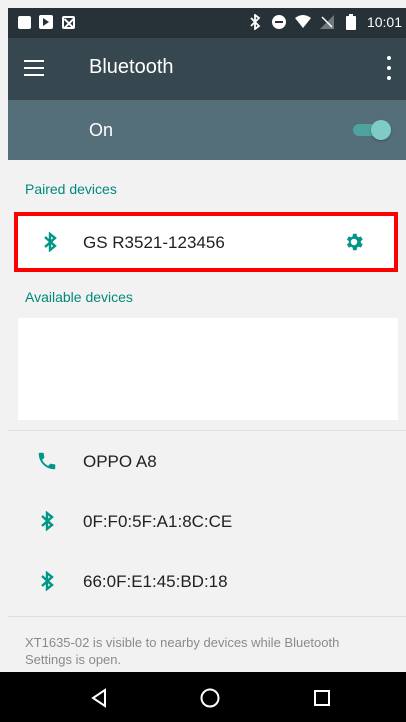 This screenshot has width=406, height=722. I want to click on paired-device-name: GS R3521-123456, so click(154, 242).